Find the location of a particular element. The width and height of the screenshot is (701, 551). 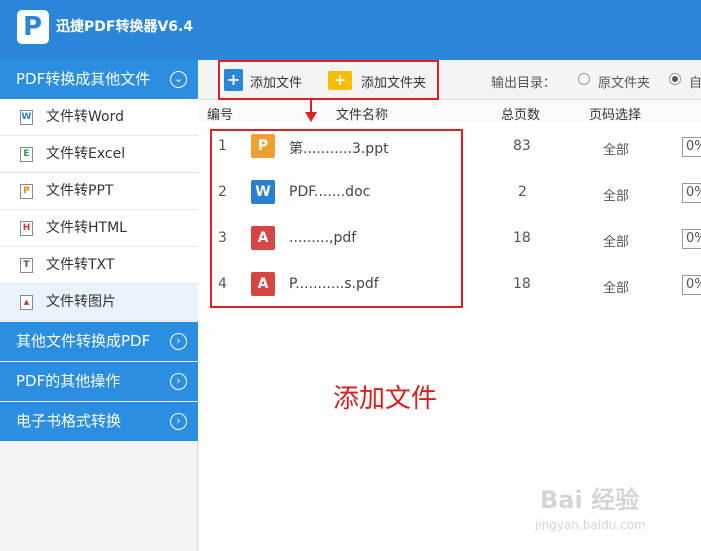

header-num: 编号 is located at coordinates (220, 115).